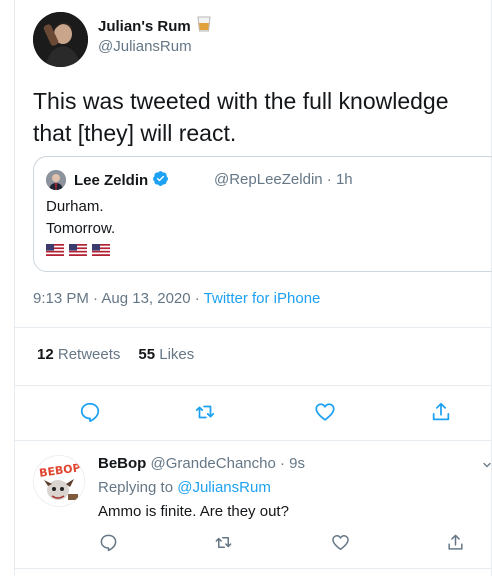  What do you see at coordinates (59, 481) in the screenshot?
I see `reply-author-avatar: BEBOP` at bounding box center [59, 481].